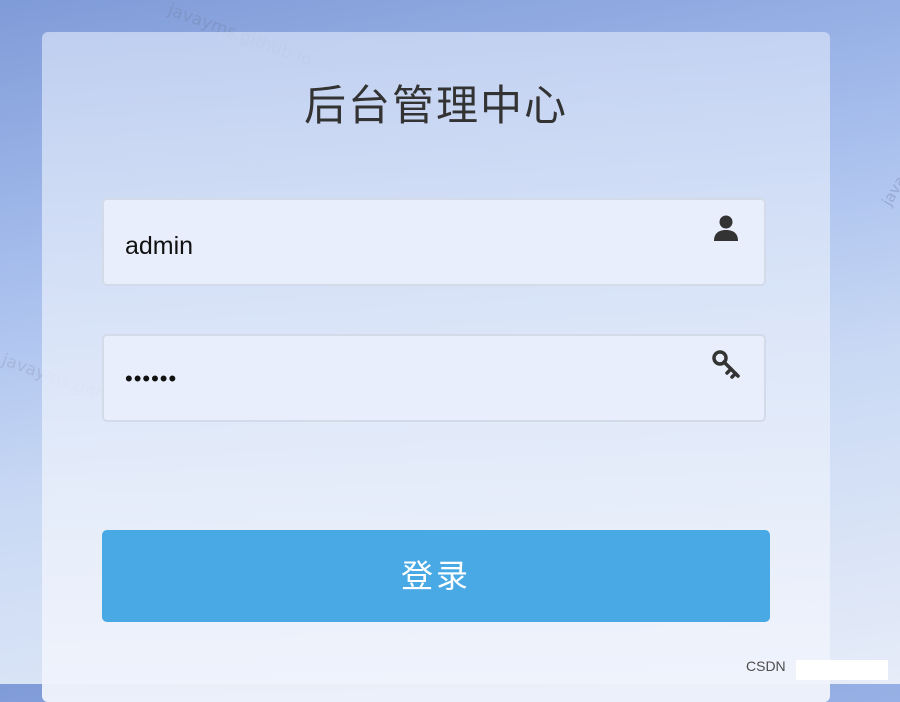  What do you see at coordinates (436, 576) in the screenshot?
I see `login-button: 登录` at bounding box center [436, 576].